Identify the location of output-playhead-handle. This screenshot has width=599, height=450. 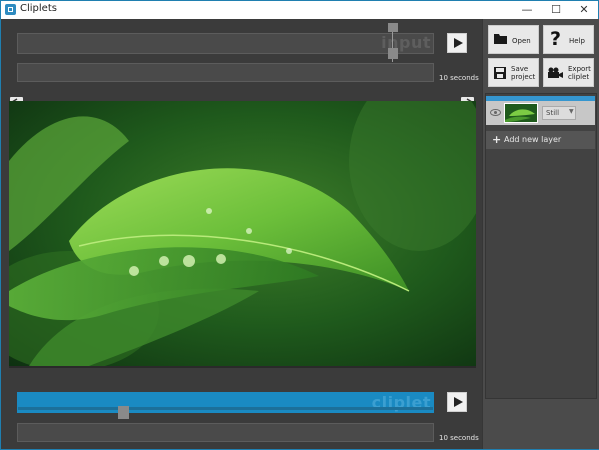
(123, 412).